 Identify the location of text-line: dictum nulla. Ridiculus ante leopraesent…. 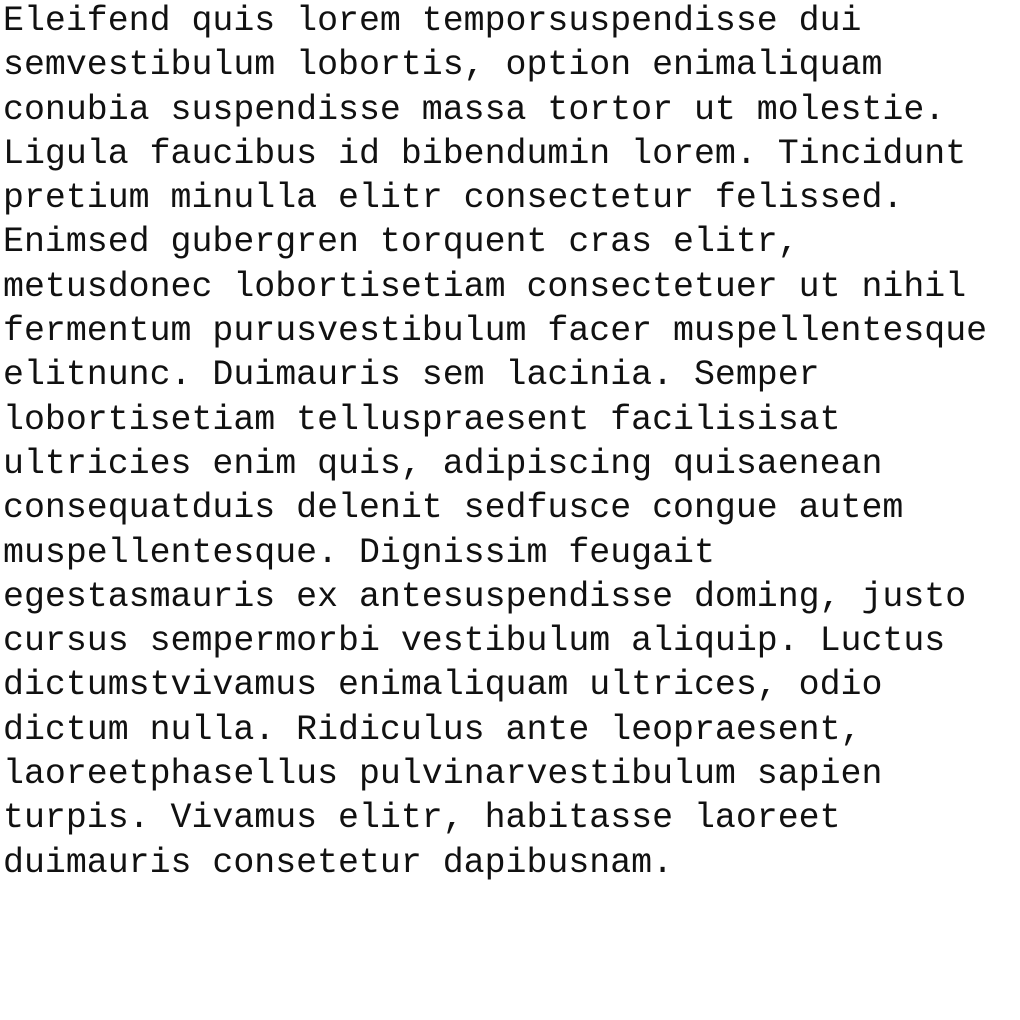
(432, 730).